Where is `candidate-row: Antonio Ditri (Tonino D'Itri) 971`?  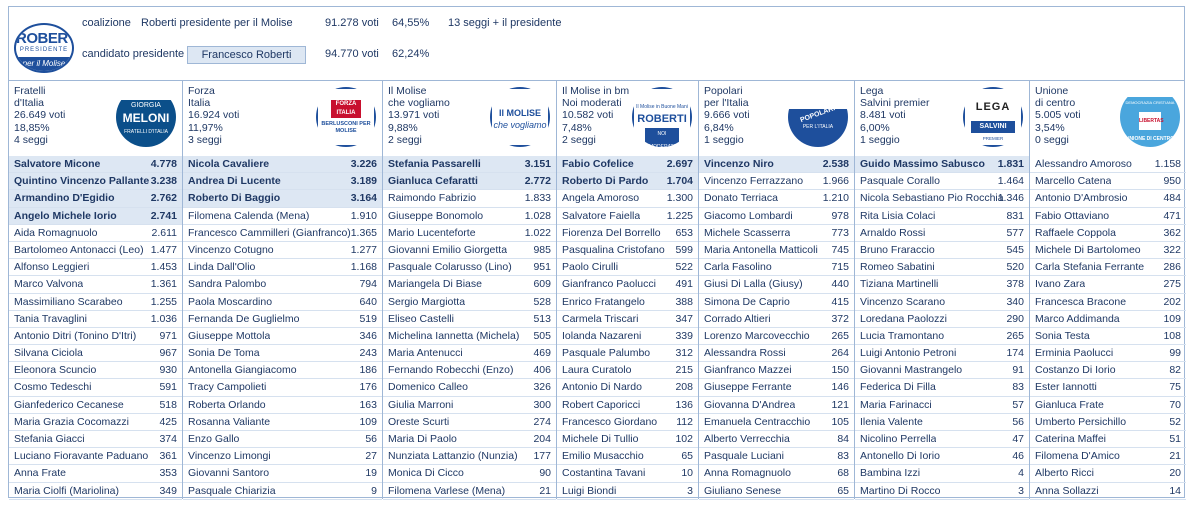
candidate-row: Antonio Ditri (Tonino D'Itri) 971 is located at coordinates (95, 337).